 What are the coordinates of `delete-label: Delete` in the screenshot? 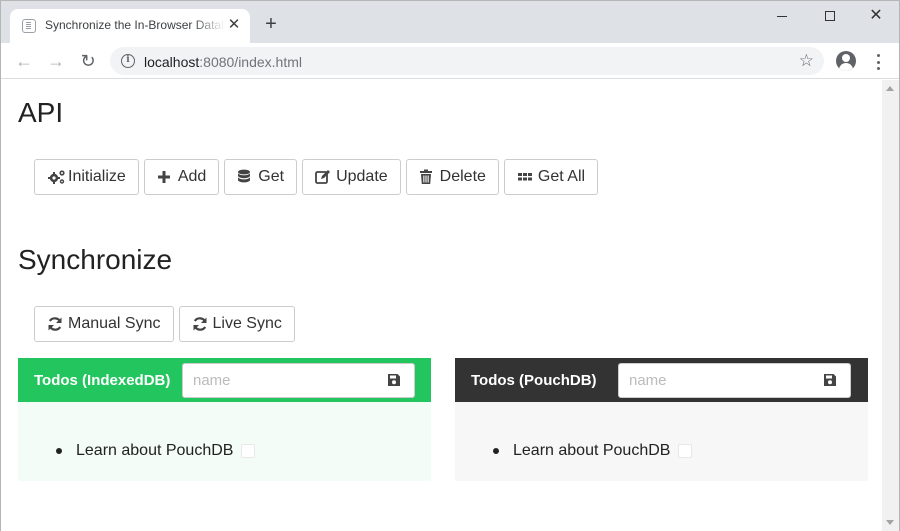 It's located at (462, 176).